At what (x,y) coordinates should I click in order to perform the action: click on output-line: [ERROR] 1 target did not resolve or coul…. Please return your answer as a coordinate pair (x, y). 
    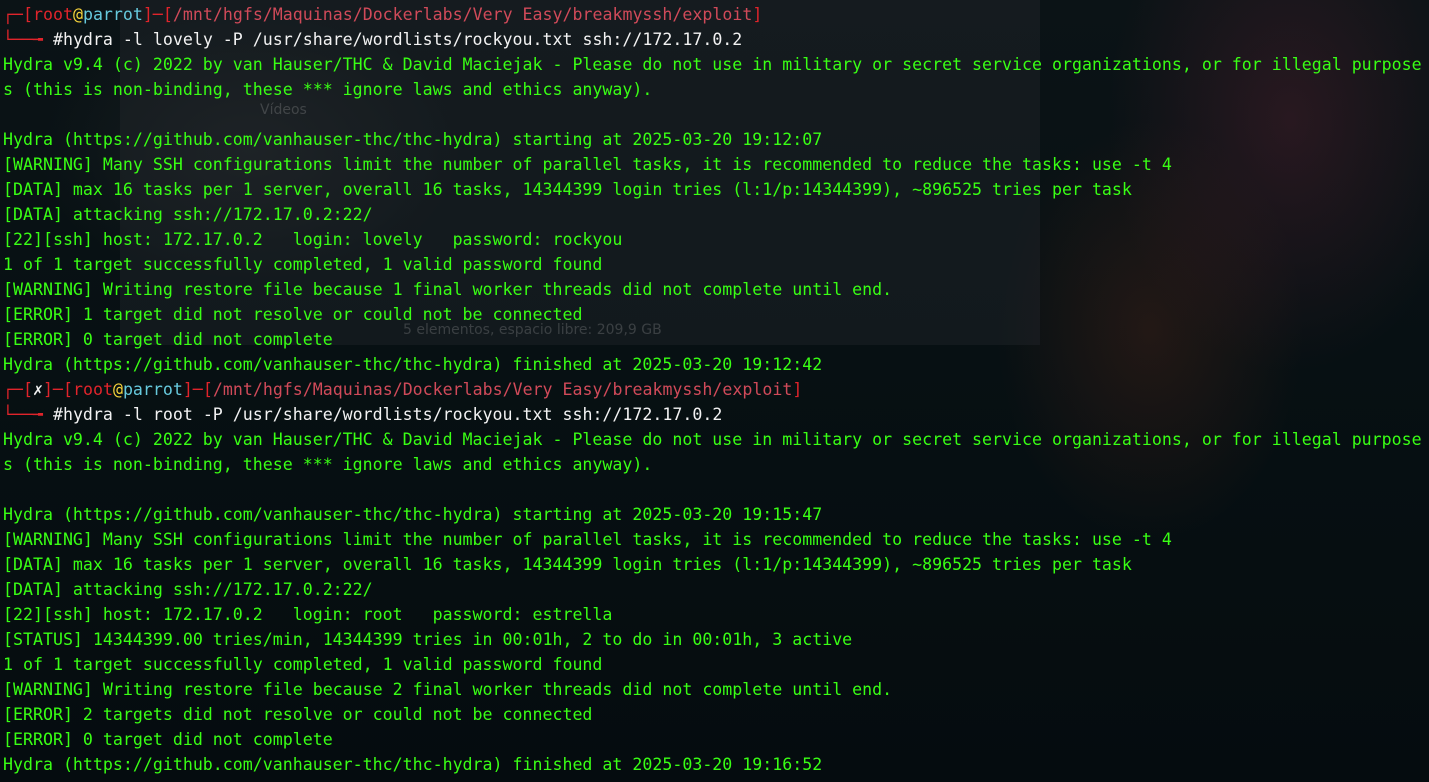
    Looking at the image, I should click on (293, 314).